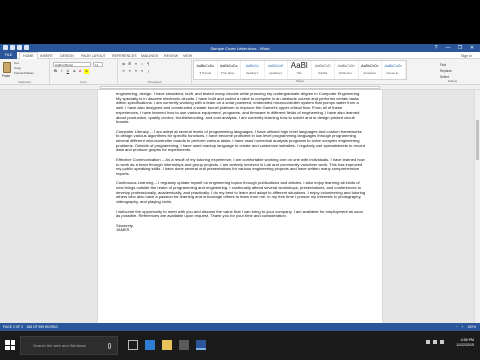 This screenshot has width=480, height=360. Describe the element at coordinates (240, 87) in the screenshot. I see `ruler-track` at that location.